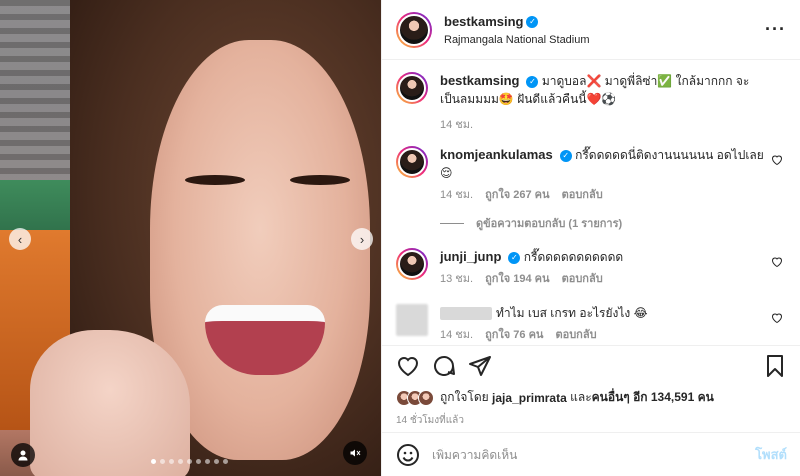 The image size is (800, 476). I want to click on slide-indicator, so click(189, 461).